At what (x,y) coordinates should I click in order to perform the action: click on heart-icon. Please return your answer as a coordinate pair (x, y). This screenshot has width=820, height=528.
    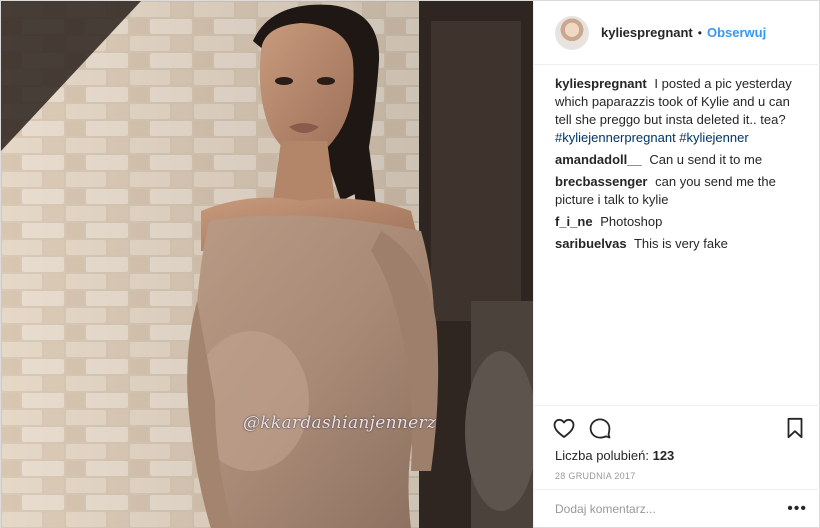
    Looking at the image, I should click on (564, 428).